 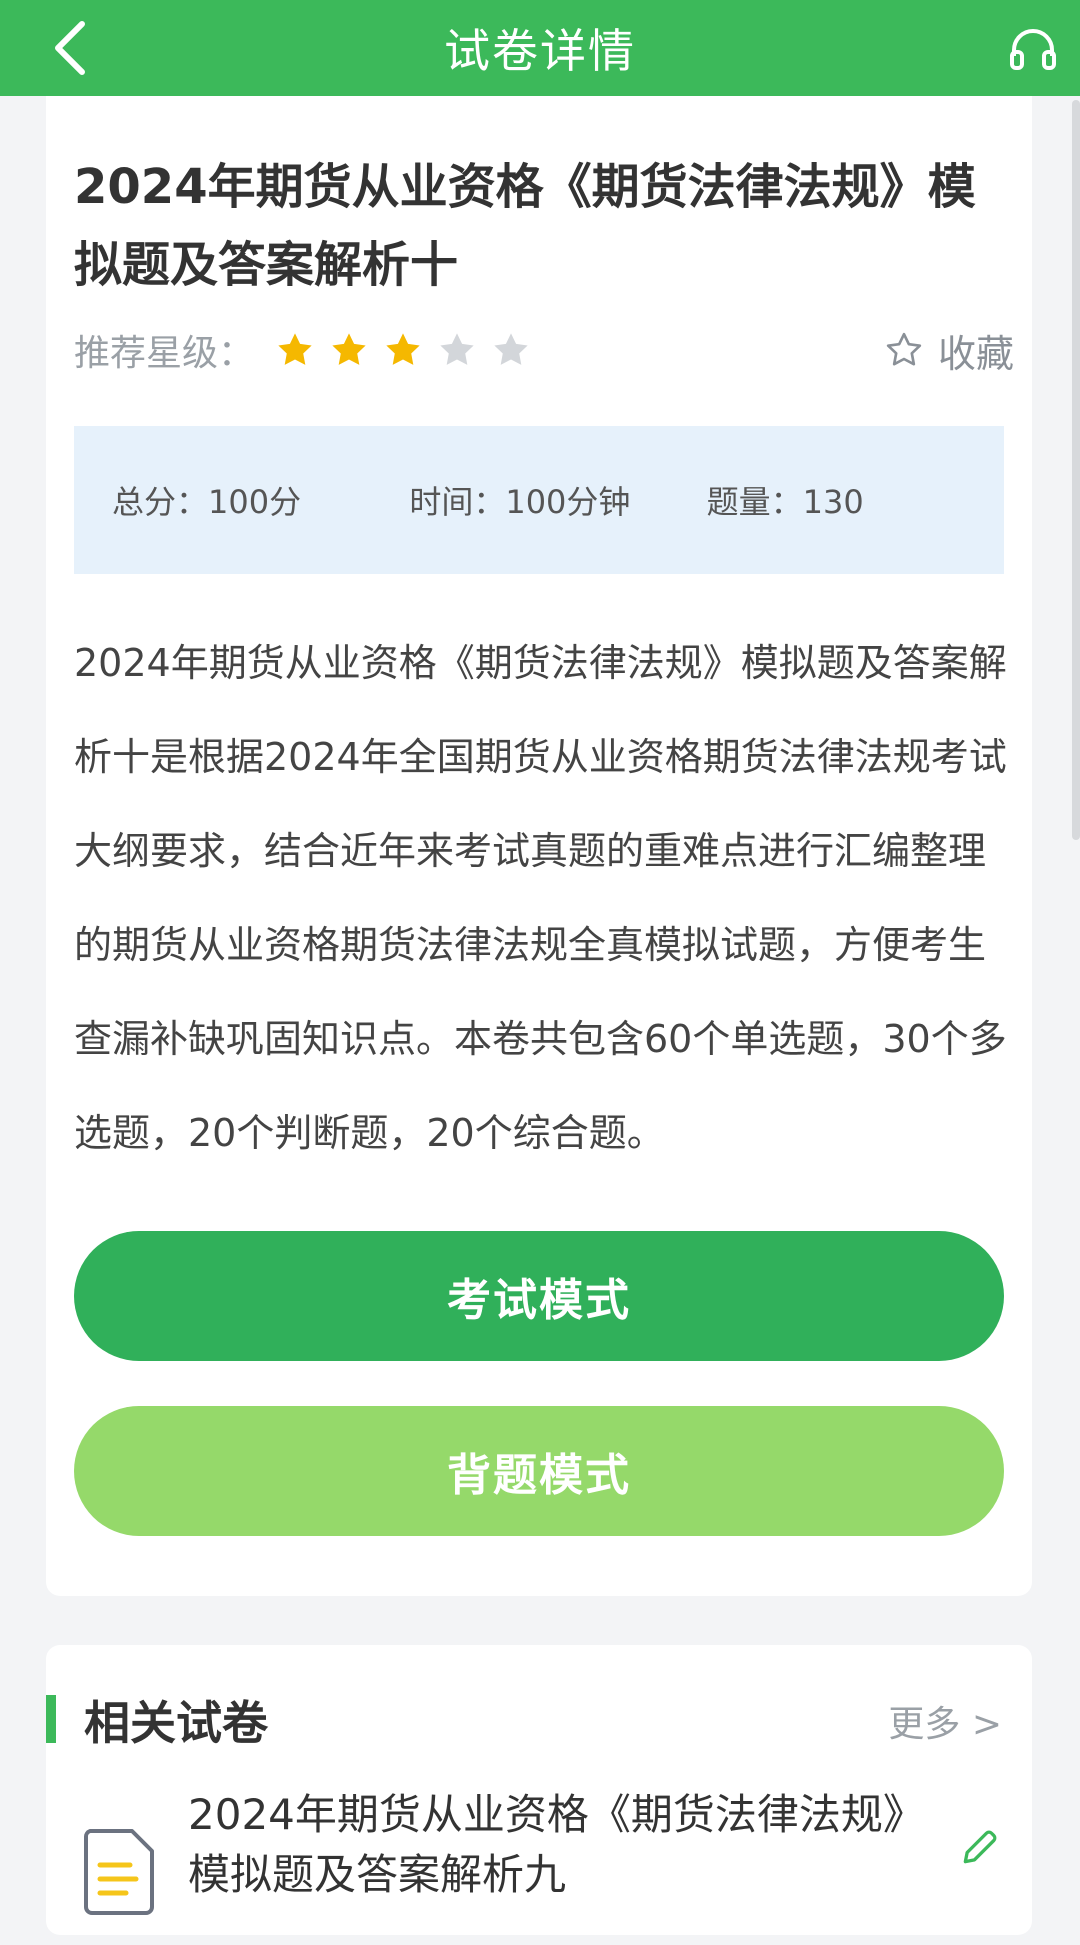 What do you see at coordinates (785, 502) in the screenshot?
I see `question-count: 题量：130` at bounding box center [785, 502].